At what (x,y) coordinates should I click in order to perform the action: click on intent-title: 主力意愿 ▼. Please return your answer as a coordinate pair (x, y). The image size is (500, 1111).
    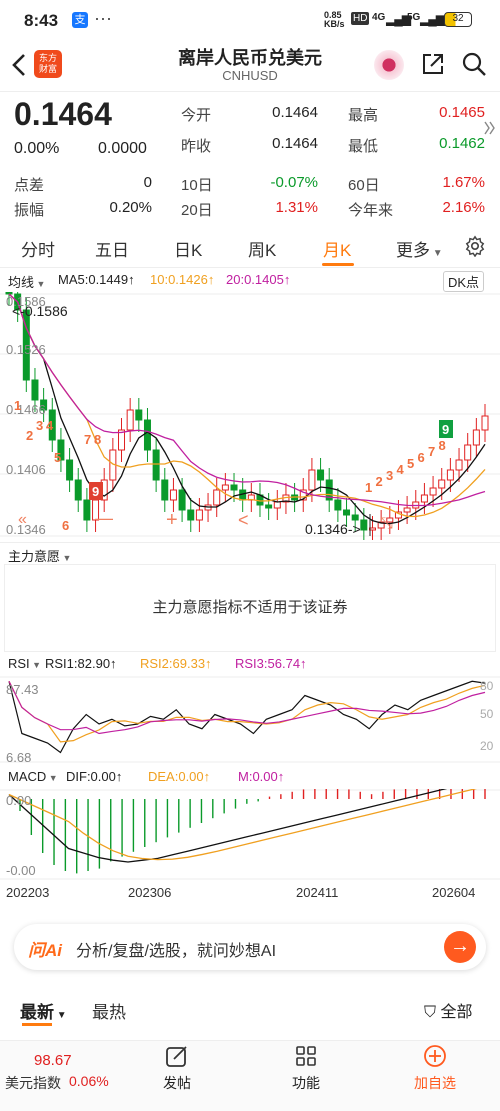
    Looking at the image, I should click on (39, 555).